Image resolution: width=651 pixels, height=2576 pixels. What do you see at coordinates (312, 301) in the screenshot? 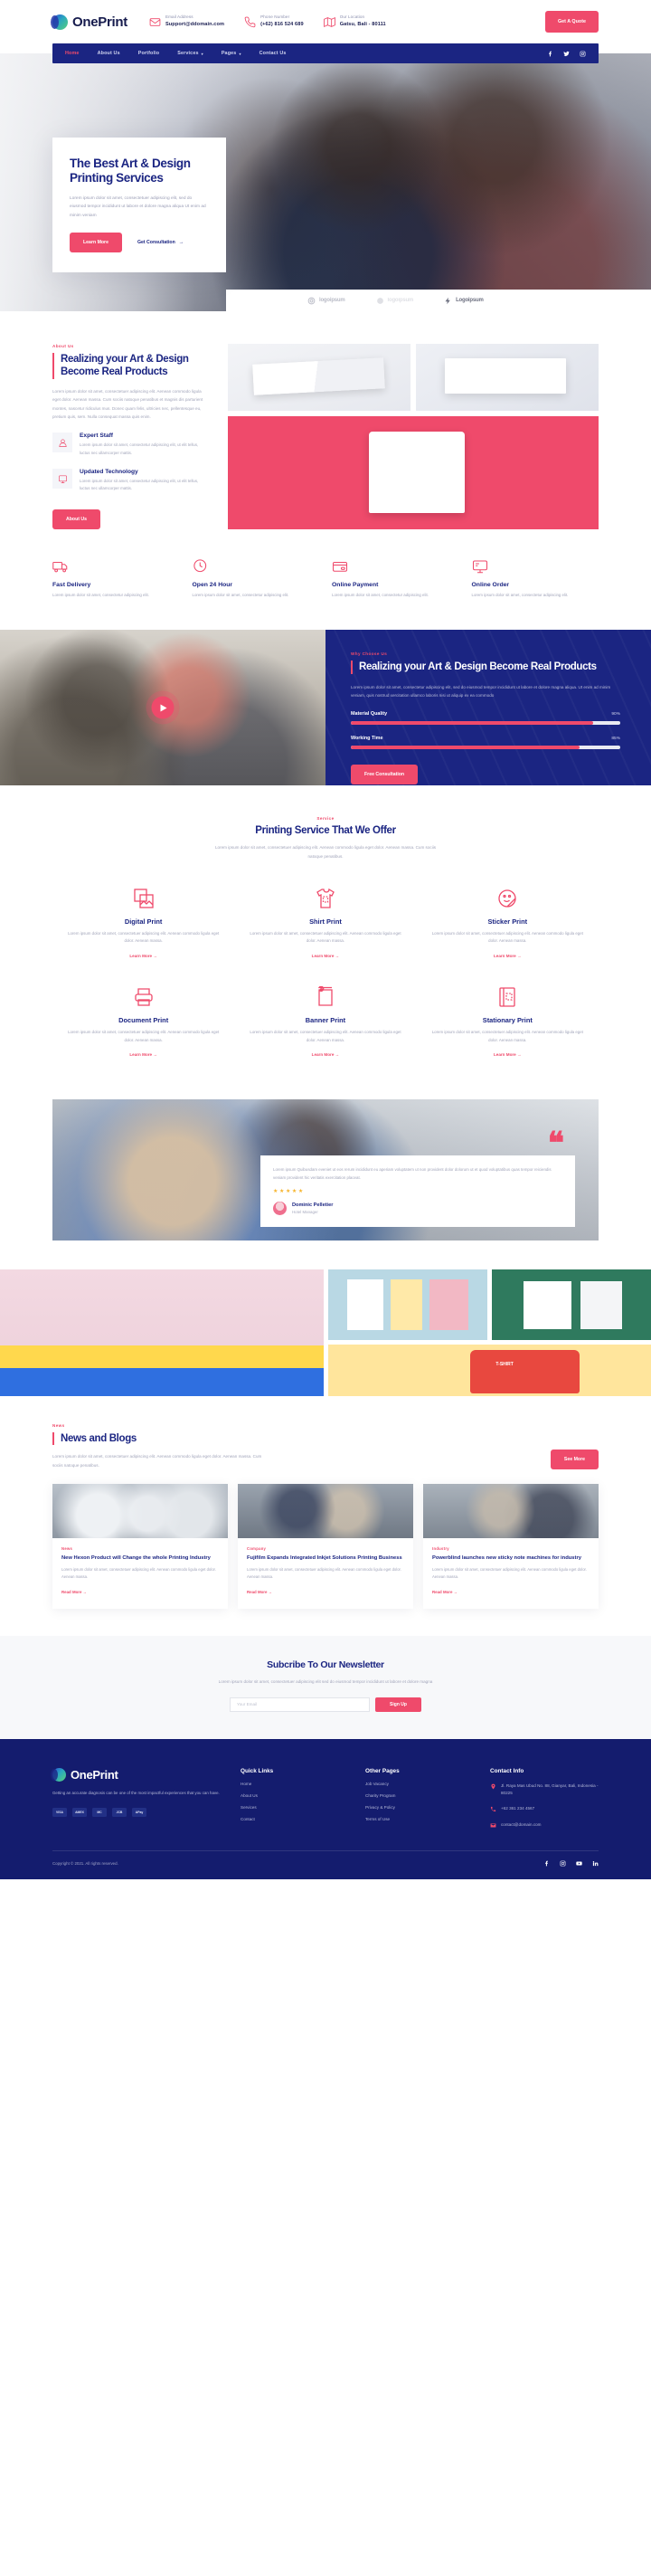
I see `logo-circle-icon` at bounding box center [312, 301].